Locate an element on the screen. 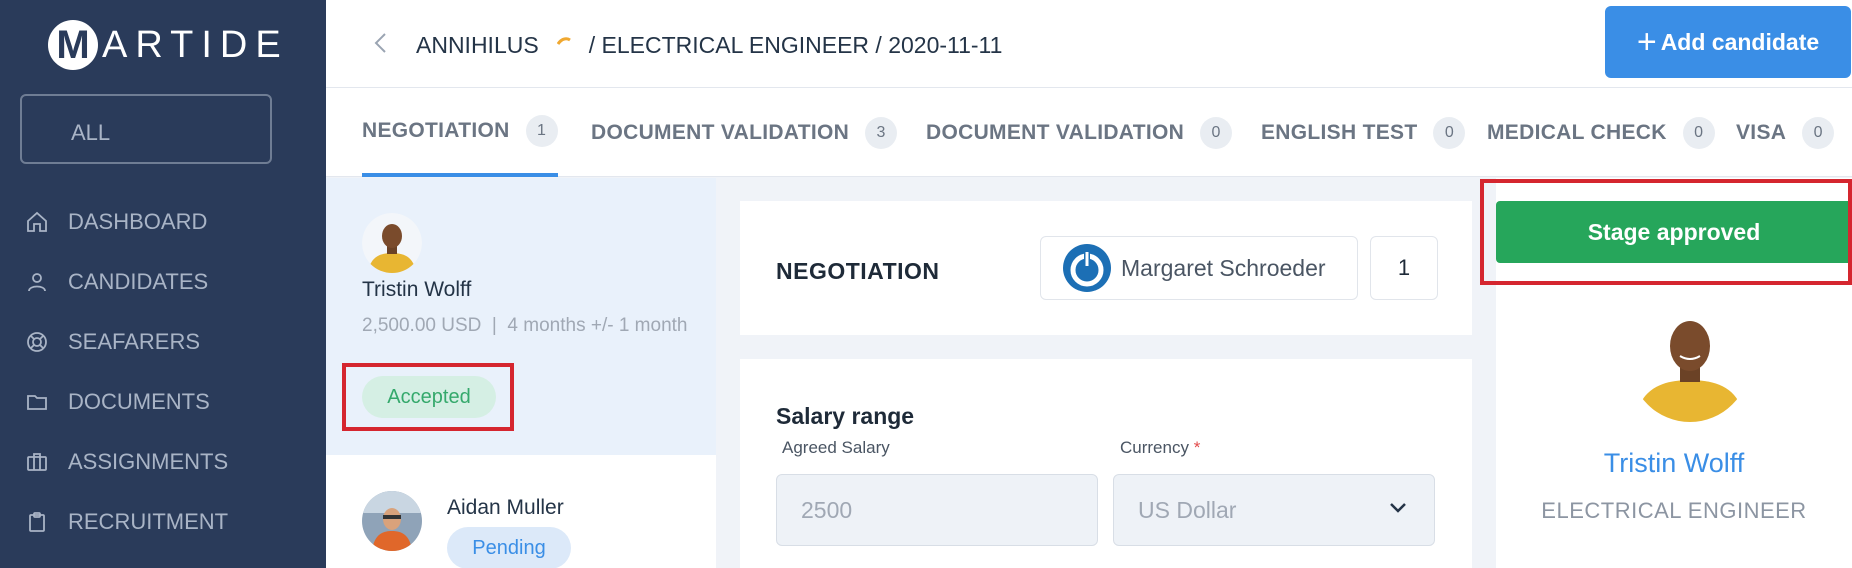 The image size is (1852, 568). sidebar-item-dashboard: DASHBOARD is located at coordinates (115, 222).